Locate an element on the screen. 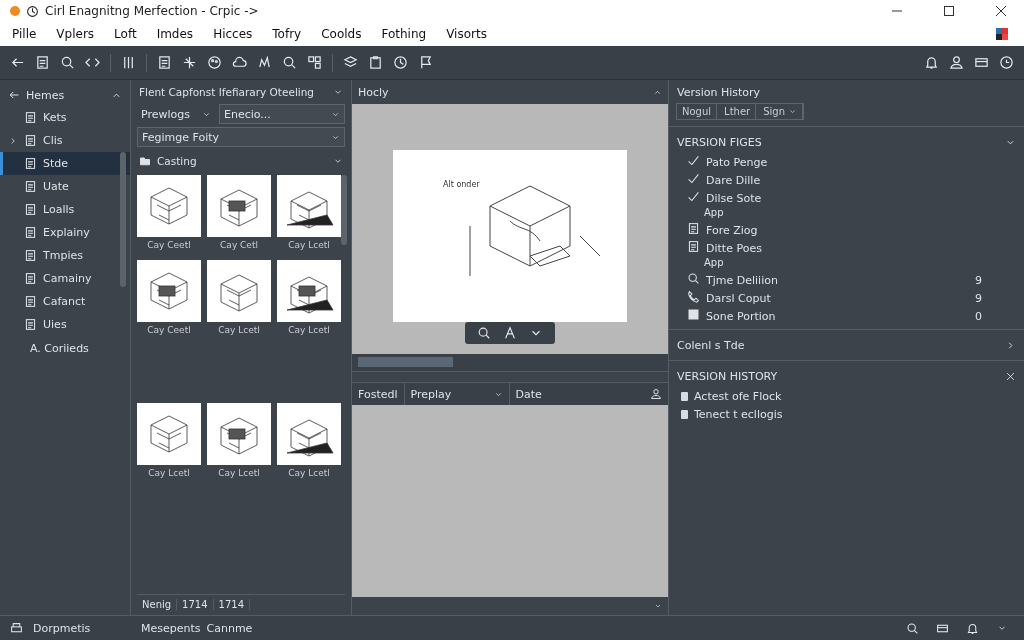 The height and width of the screenshot is (640, 1024). app-logo-icon is located at coordinates (15, 11).